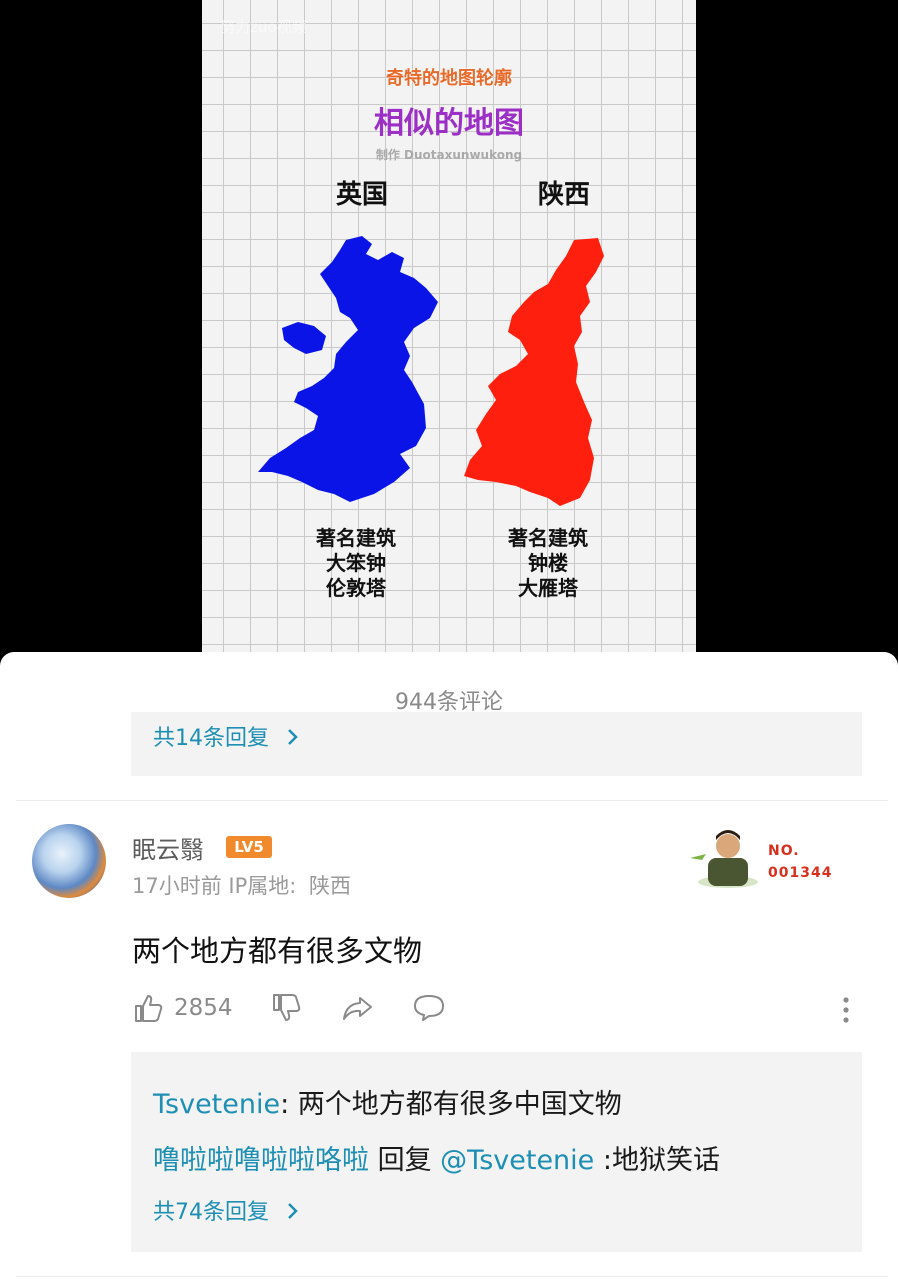 The width and height of the screenshot is (898, 1280). What do you see at coordinates (211, 738) in the screenshot?
I see `more-replies-label: 共14条回复` at bounding box center [211, 738].